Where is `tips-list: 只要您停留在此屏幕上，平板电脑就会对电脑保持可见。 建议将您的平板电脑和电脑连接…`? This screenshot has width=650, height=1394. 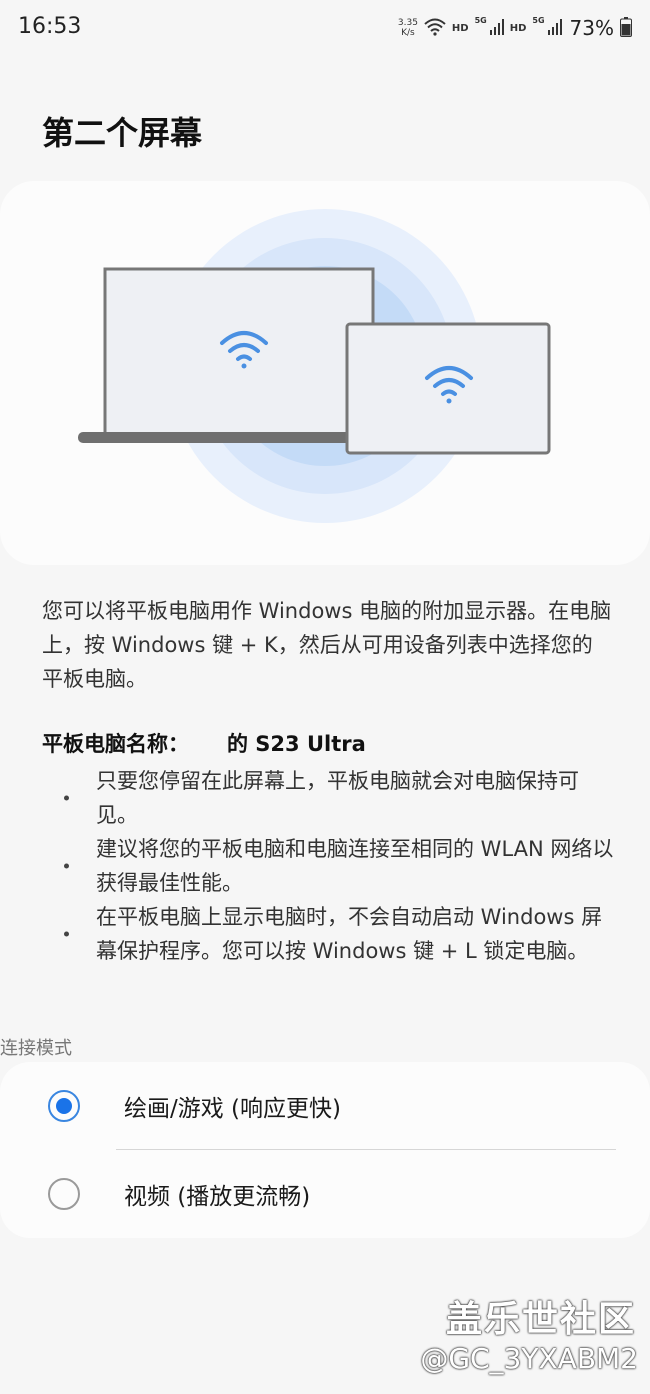
tips-list: 只要您停留在此屏幕上，平板电脑就会对电脑保持可见。 建议将您的平板电脑和电脑连接… is located at coordinates (338, 866).